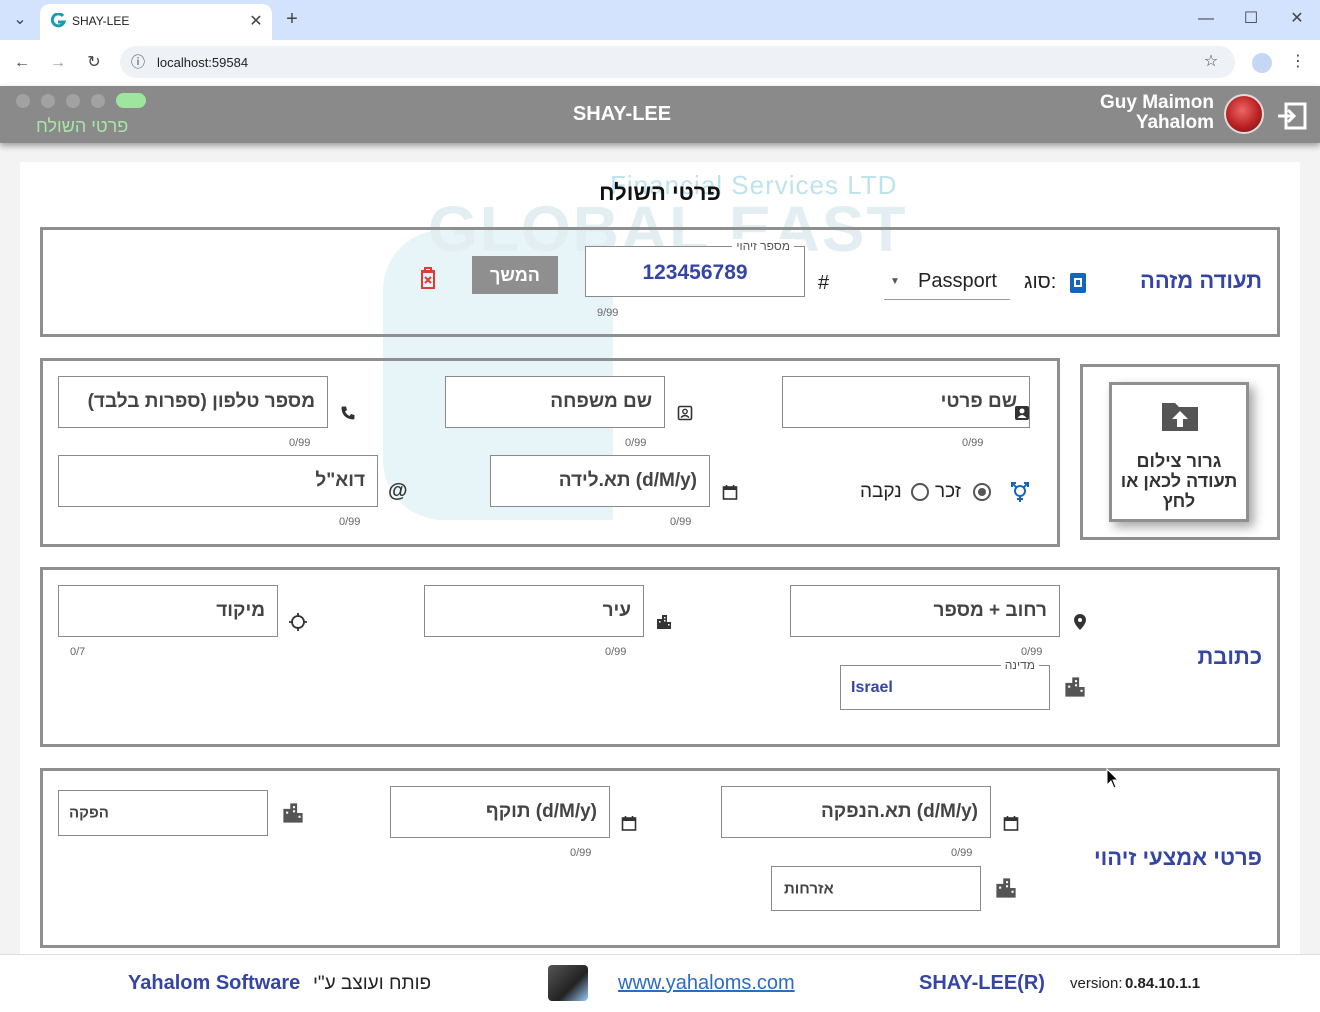 Image resolution: width=1320 pixels, height=1012 pixels. What do you see at coordinates (982, 983) in the screenshot?
I see `product-name: SHAY-LEE(R)` at bounding box center [982, 983].